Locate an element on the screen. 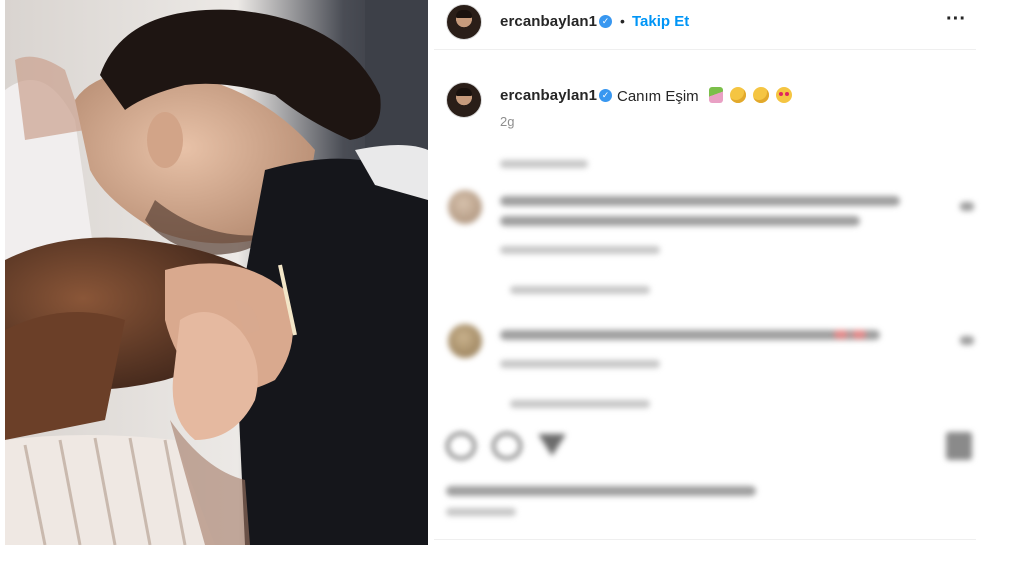 This screenshot has width=1024, height=572. share-icon is located at coordinates (552, 445).